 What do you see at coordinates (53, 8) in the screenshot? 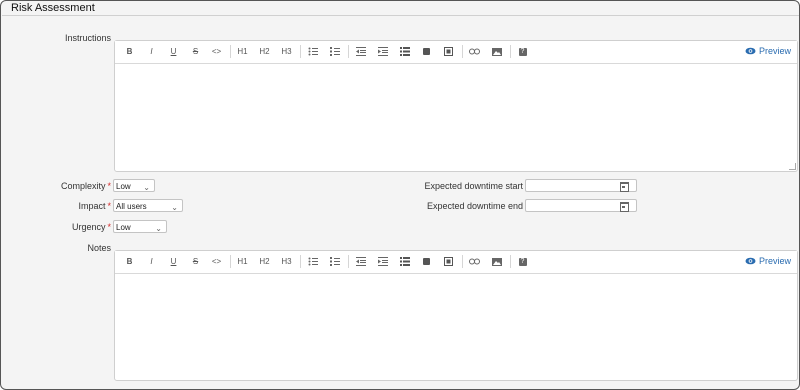
I see `section-title: Risk Assessment` at bounding box center [53, 8].